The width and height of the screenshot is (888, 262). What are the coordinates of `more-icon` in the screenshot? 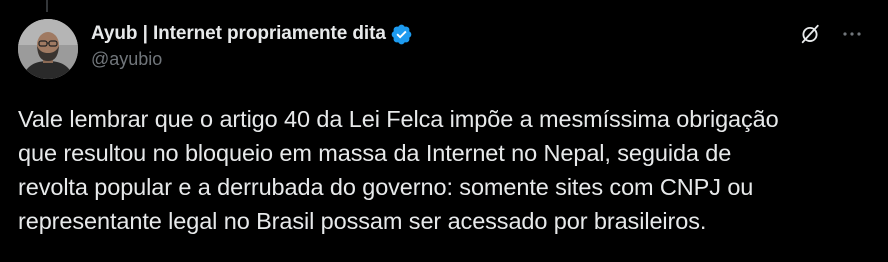 It's located at (852, 34).